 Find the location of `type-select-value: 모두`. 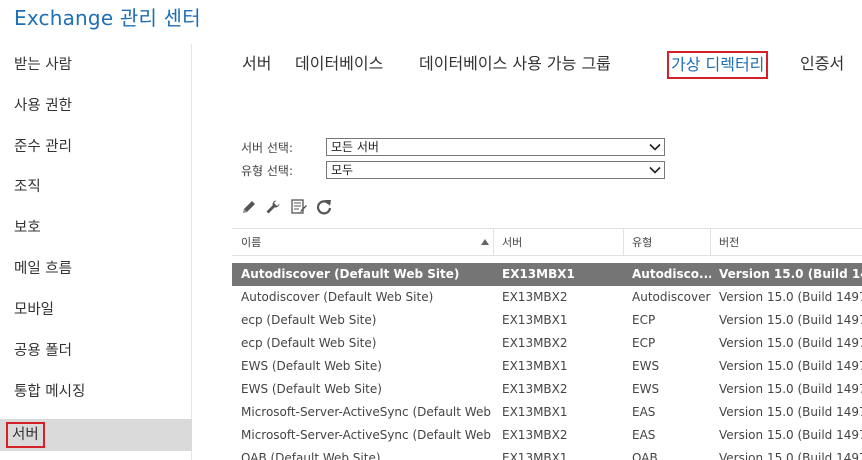

type-select-value: 모두 is located at coordinates (342, 170).